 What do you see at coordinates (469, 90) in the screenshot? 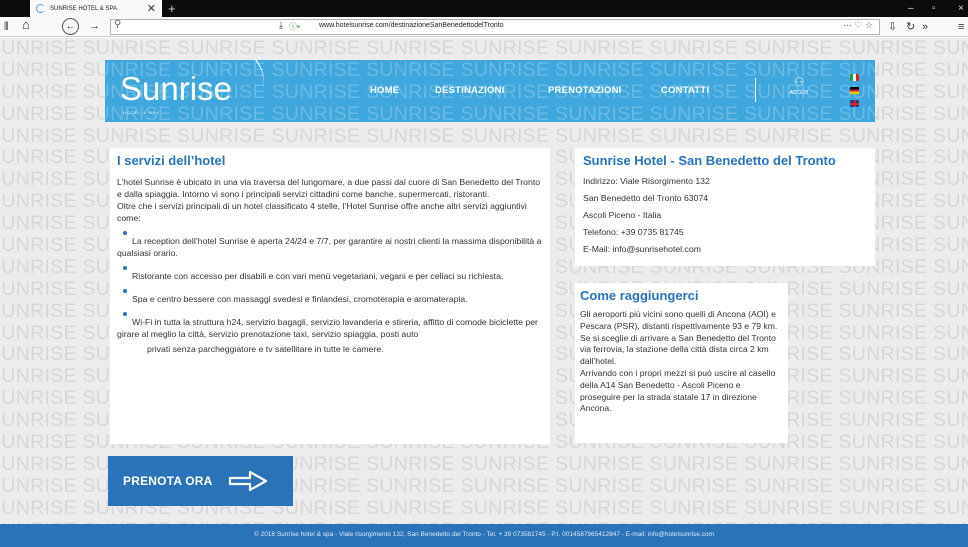
I see `nav-destinazioni: DESTINAZIONI` at bounding box center [469, 90].